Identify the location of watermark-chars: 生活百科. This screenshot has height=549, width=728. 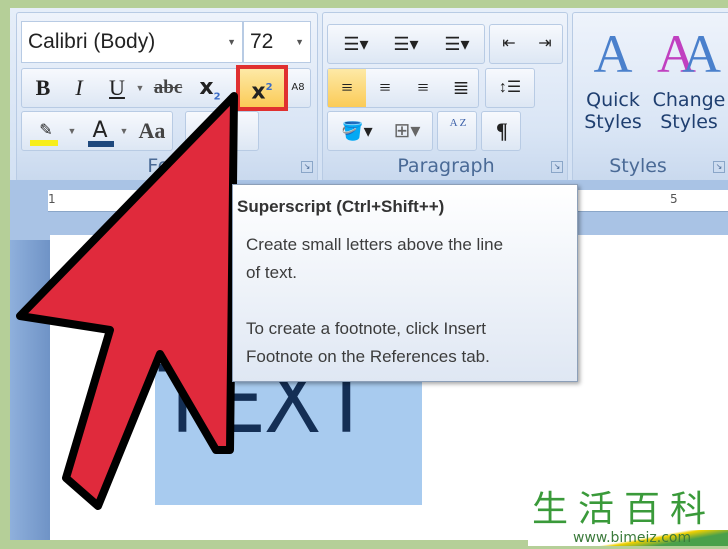
(624, 509).